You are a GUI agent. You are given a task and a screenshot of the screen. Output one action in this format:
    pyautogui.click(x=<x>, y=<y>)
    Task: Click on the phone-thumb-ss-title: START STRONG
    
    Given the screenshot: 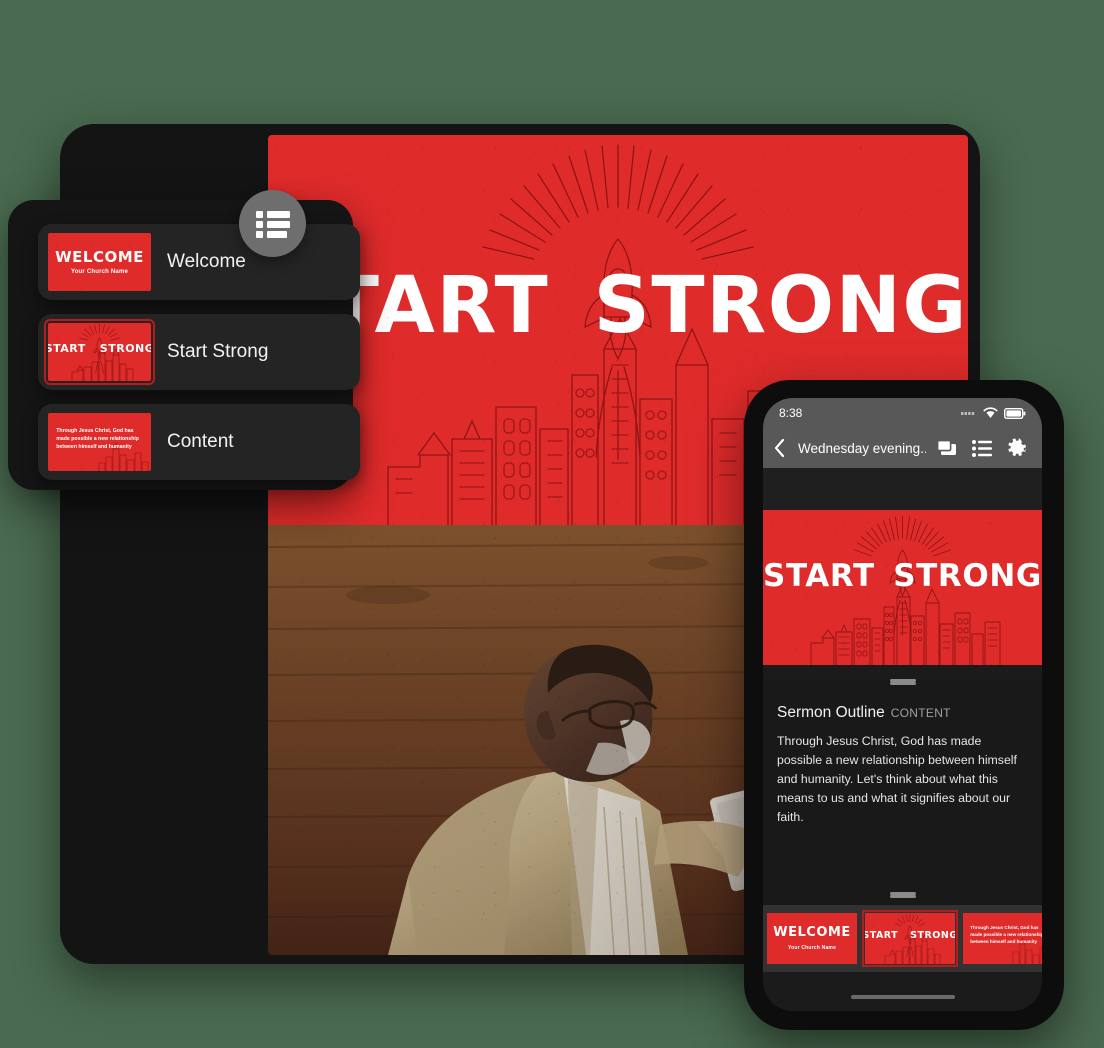 What is the action you would take?
    pyautogui.click(x=910, y=935)
    